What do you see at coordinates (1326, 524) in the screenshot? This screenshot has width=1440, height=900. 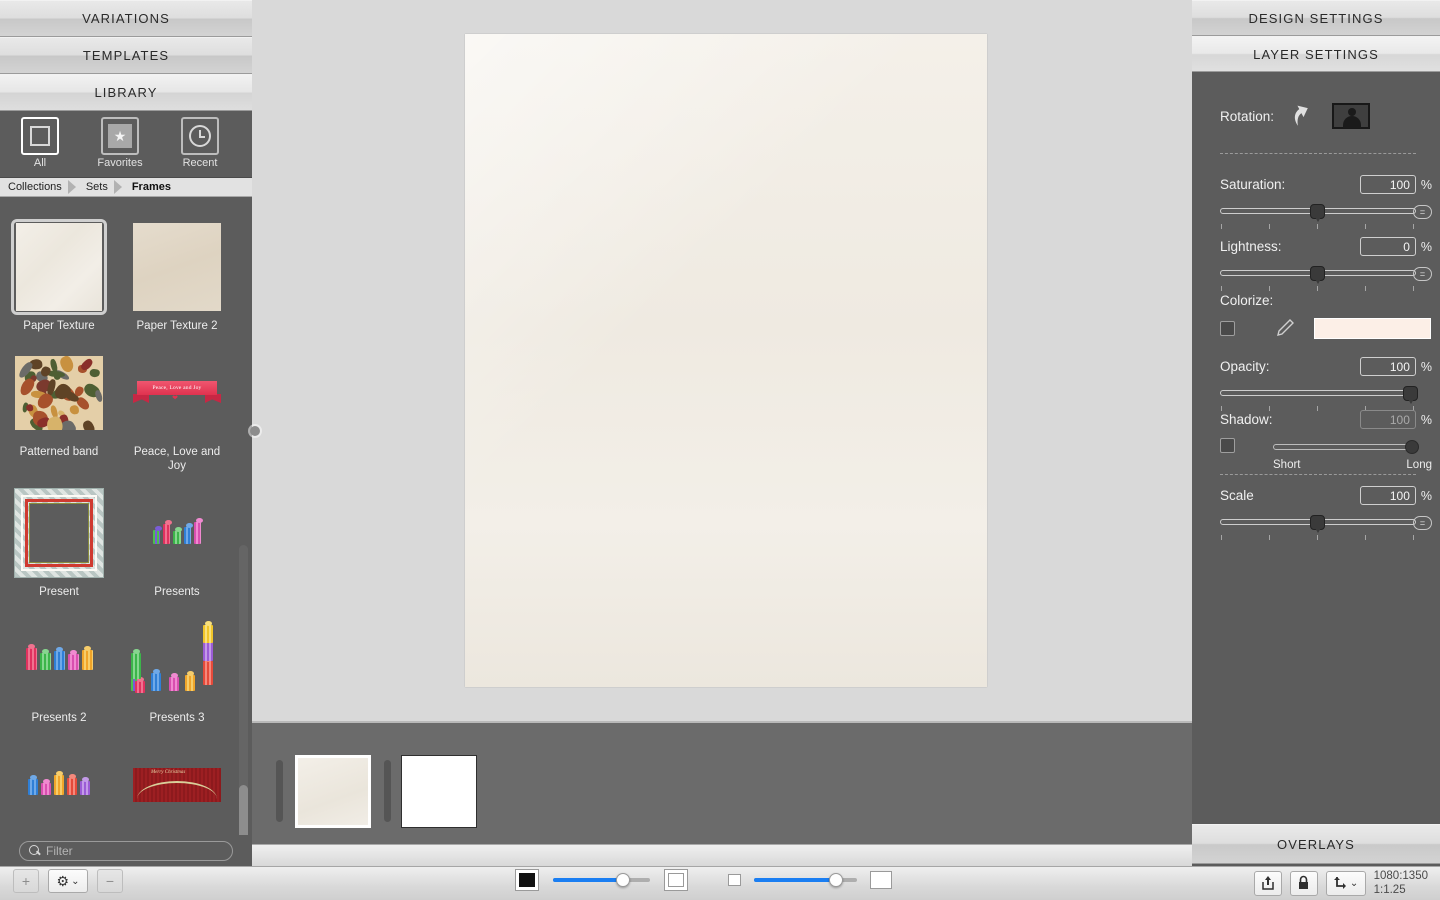 I see `scale-slider: =` at bounding box center [1326, 524].